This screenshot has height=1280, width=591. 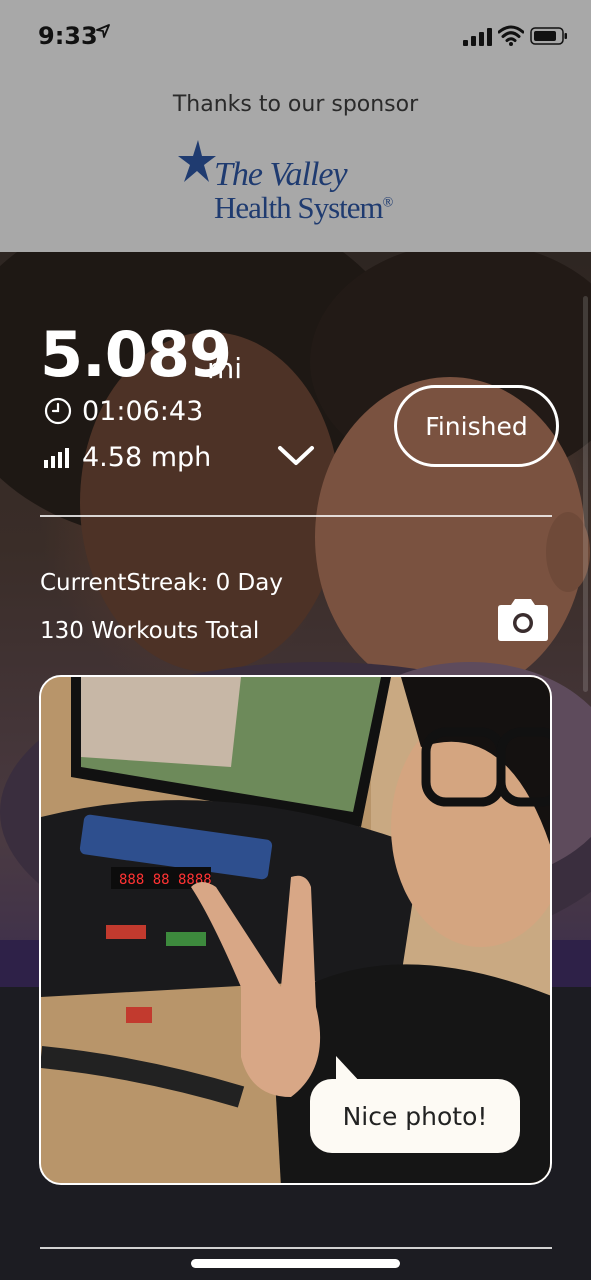 What do you see at coordinates (299, 207) in the screenshot?
I see `logo-text-line2-main: Health System` at bounding box center [299, 207].